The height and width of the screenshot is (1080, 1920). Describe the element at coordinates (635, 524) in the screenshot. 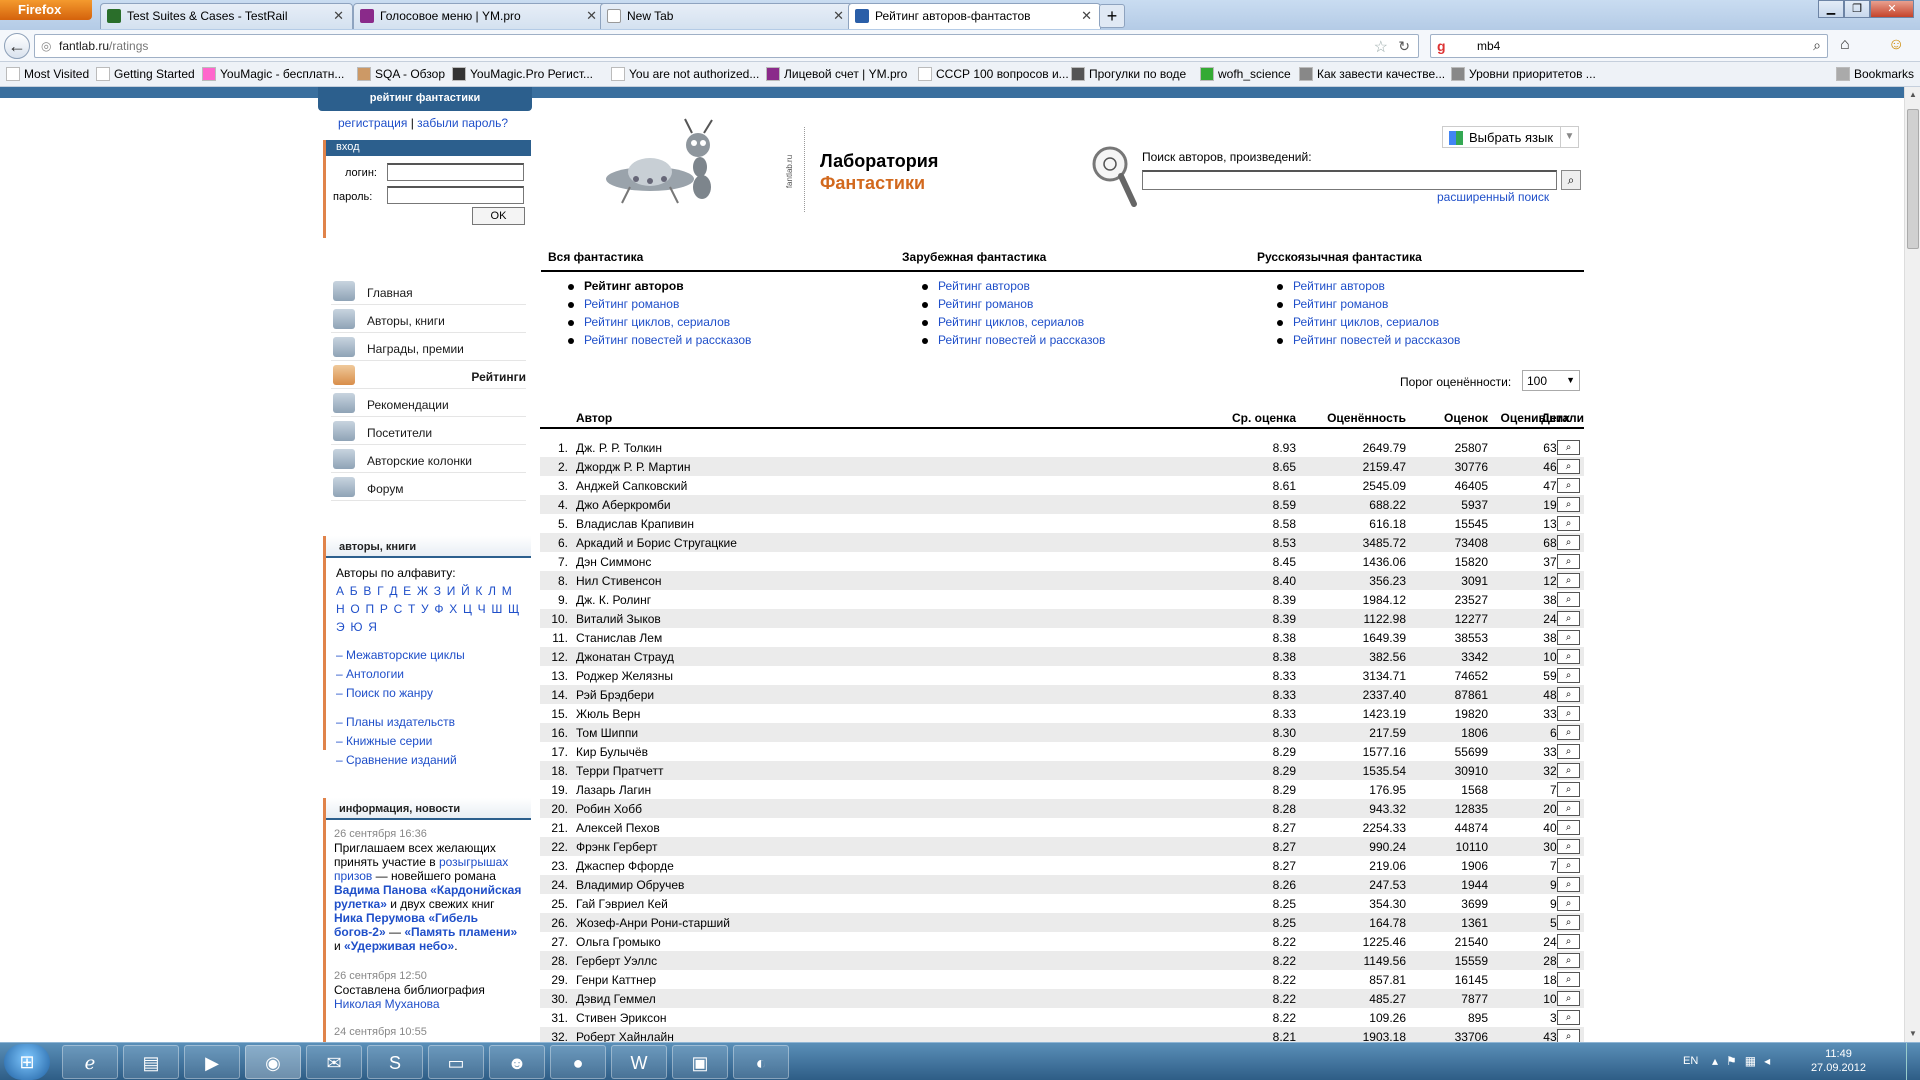

I see `author-name-link: Владислав Крапивин` at that location.